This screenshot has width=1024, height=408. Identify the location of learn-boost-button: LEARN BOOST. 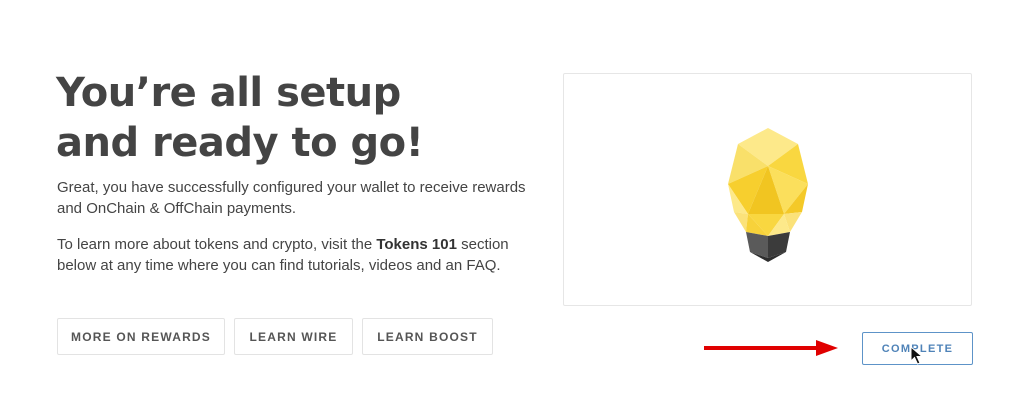
(427, 336).